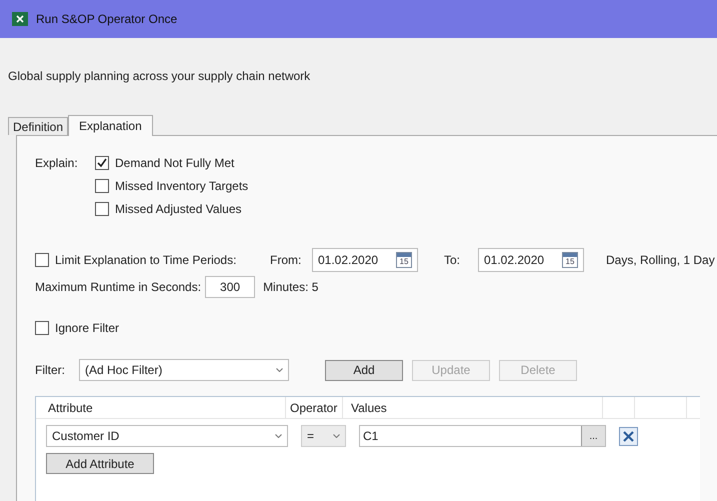 This screenshot has height=501, width=717. I want to click on tab: Explanation, so click(110, 125).